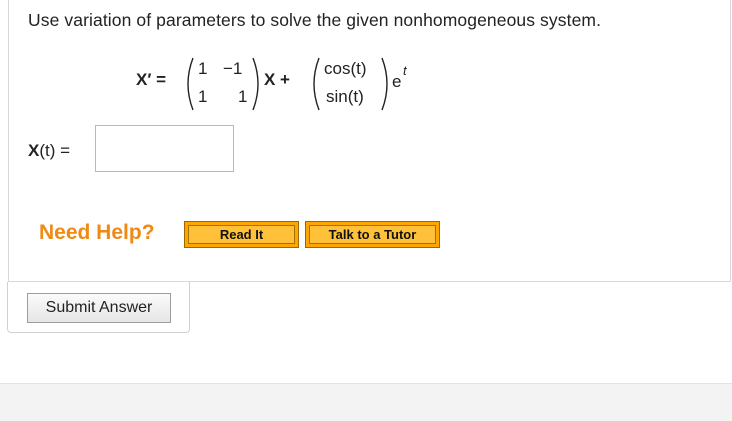 The height and width of the screenshot is (421, 732). What do you see at coordinates (277, 79) in the screenshot?
I see `x-vector-plus: X +` at bounding box center [277, 79].